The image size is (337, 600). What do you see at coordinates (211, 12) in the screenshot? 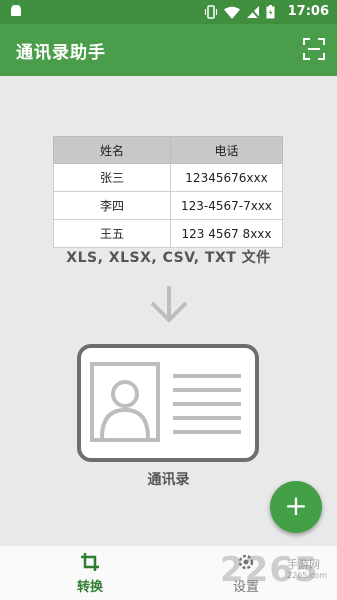
I see `vibrate-icon` at bounding box center [211, 12].